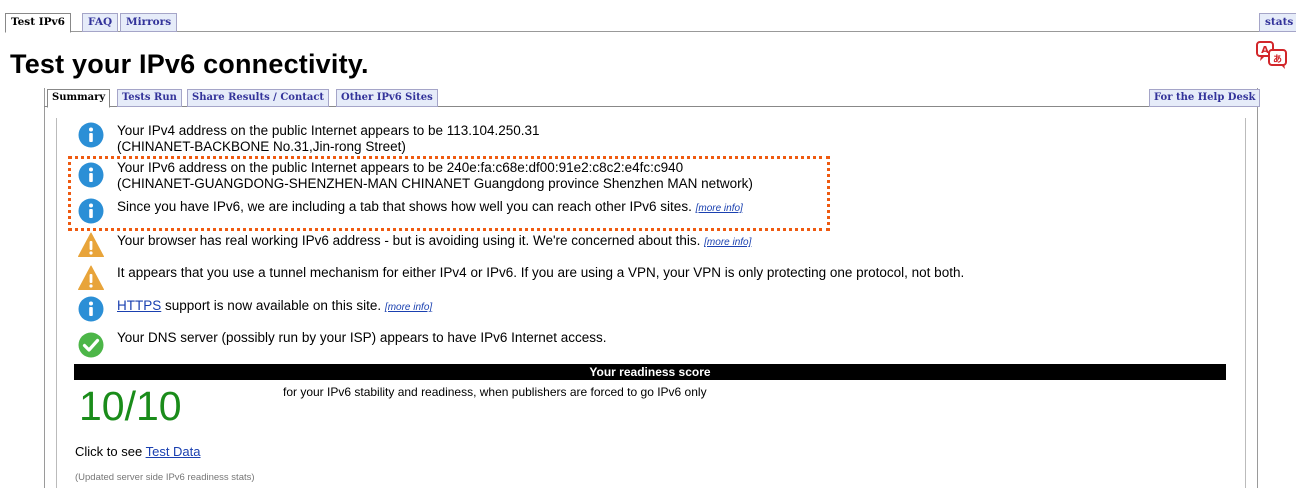  Describe the element at coordinates (1272, 55) in the screenshot. I see `translate-icon: A あ` at that location.